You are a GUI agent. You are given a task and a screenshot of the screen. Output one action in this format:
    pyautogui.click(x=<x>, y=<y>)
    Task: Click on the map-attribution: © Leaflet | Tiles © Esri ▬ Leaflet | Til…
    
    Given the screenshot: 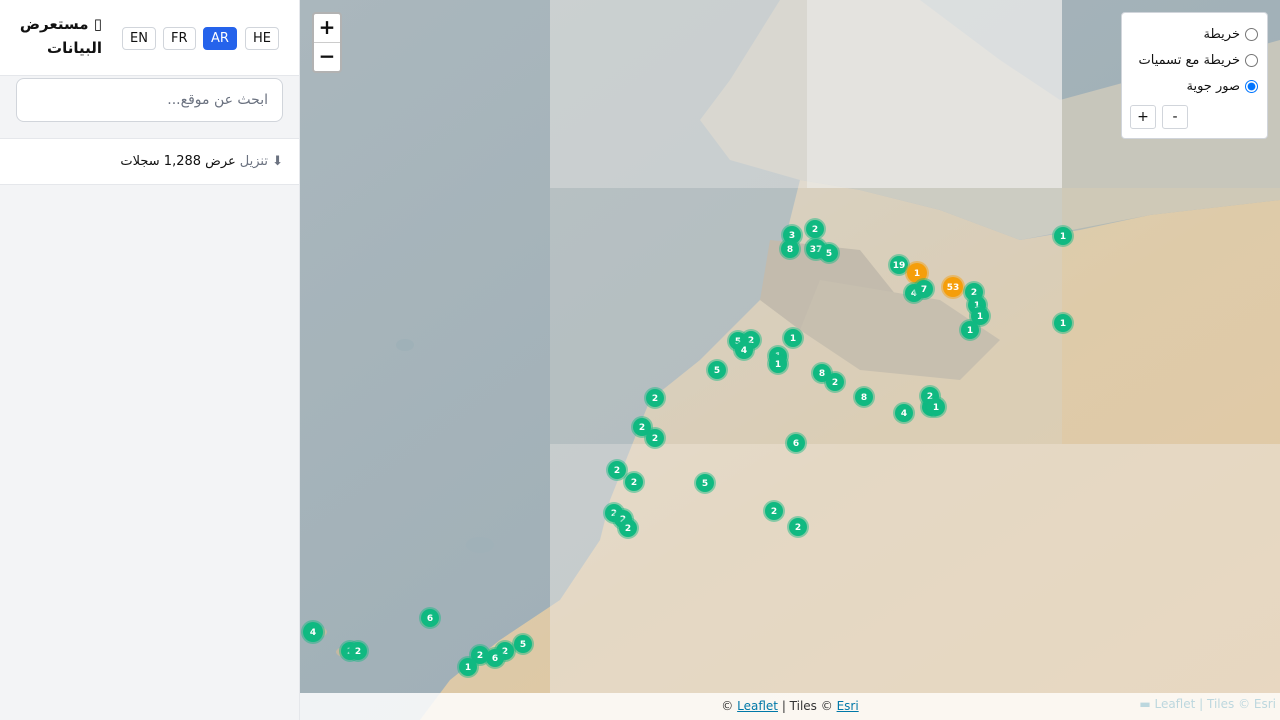 What is the action you would take?
    pyautogui.click(x=790, y=706)
    